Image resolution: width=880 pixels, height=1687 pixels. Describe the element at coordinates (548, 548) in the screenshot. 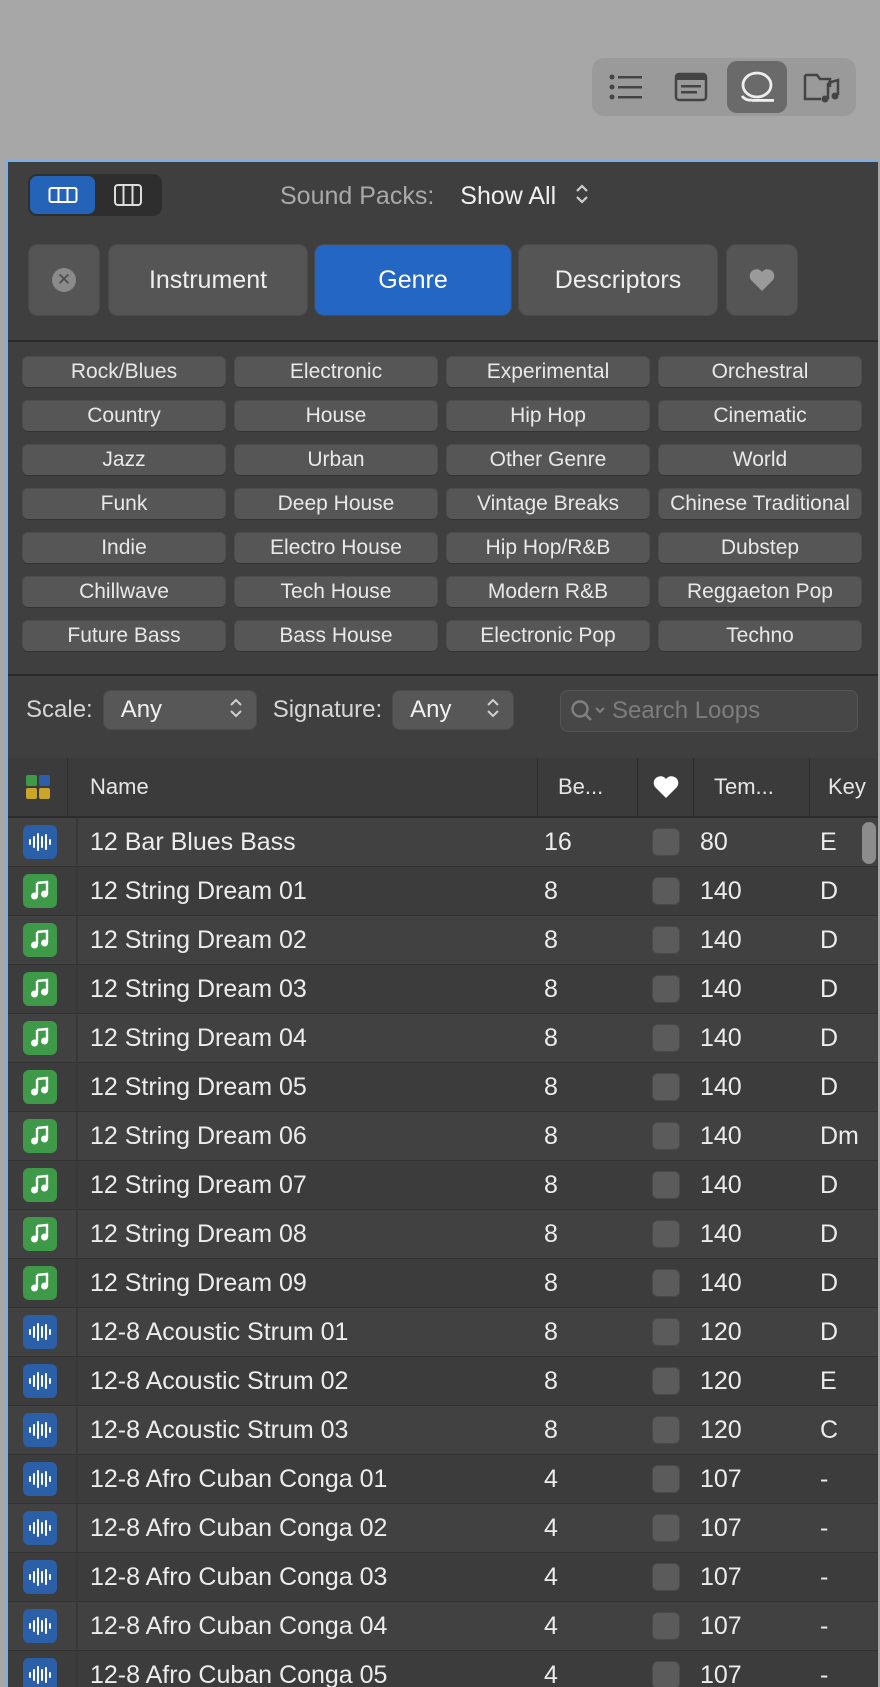

I see `genre-button: Hip Hop/R&B` at that location.